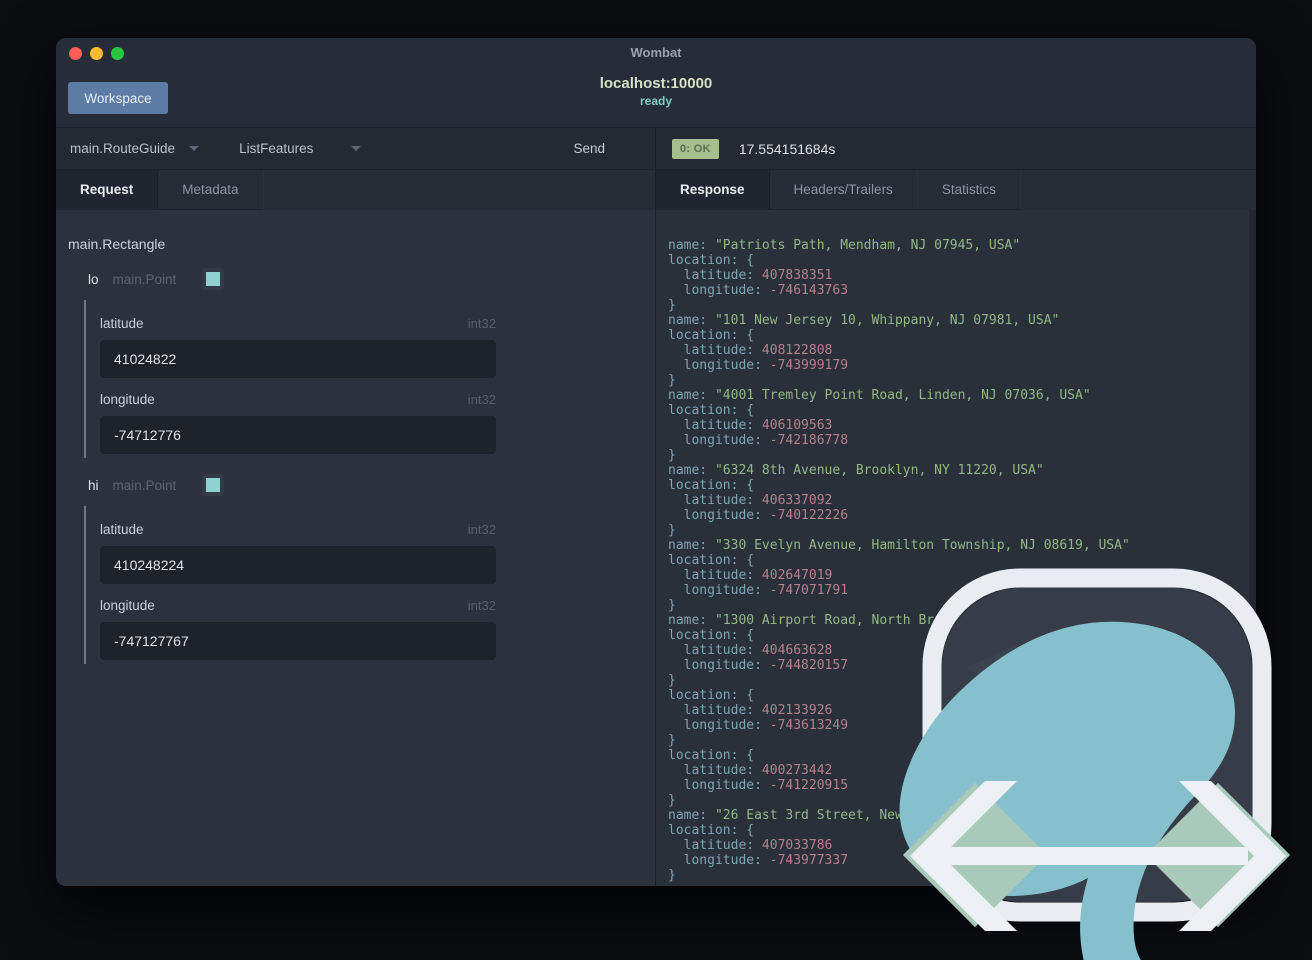 Image resolution: width=1312 pixels, height=960 pixels. Describe the element at coordinates (589, 148) in the screenshot. I see `send-button: Send` at that location.